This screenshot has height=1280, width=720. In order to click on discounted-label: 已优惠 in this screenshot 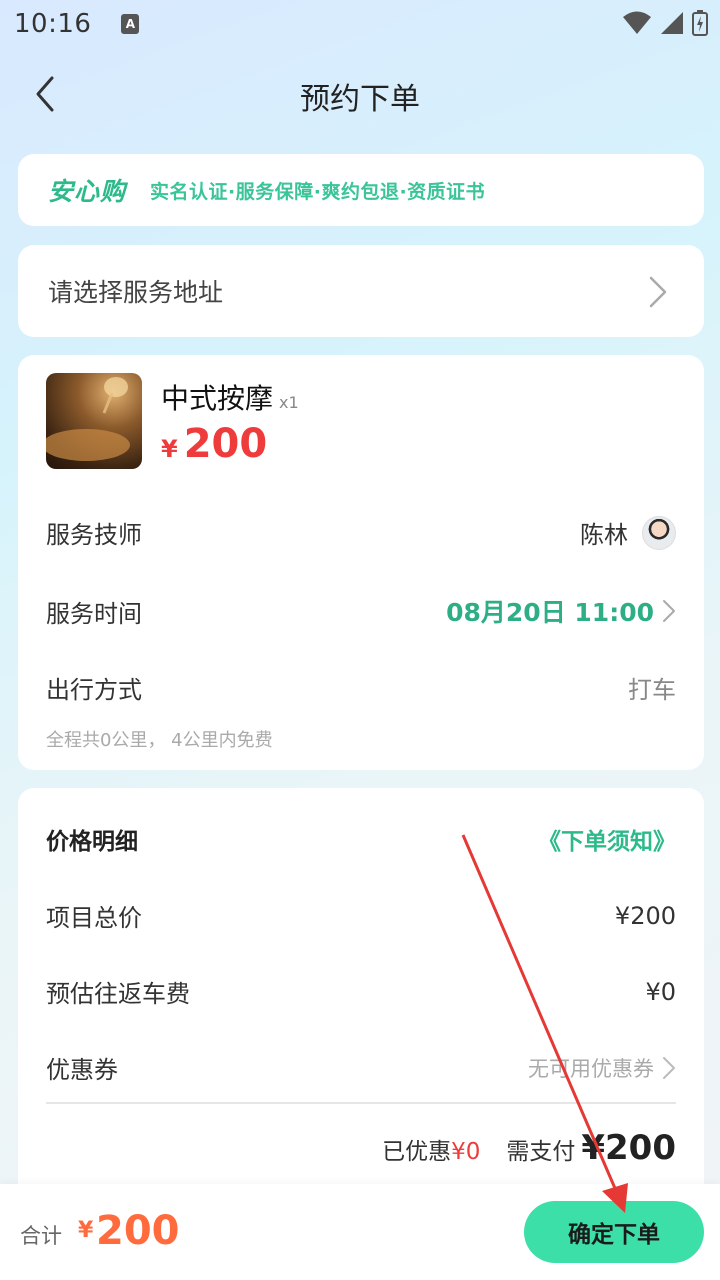, I will do `click(417, 1152)`.